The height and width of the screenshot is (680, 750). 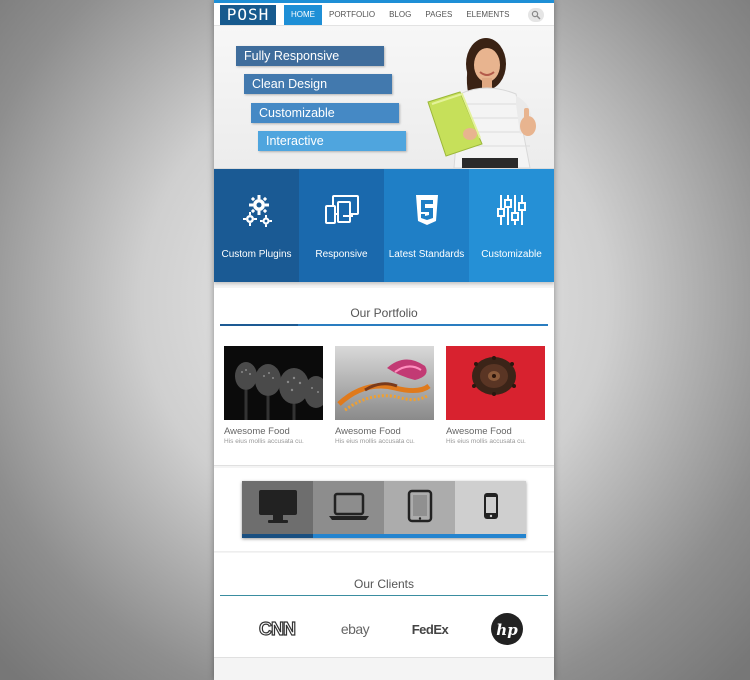 I want to click on device-switcher-section, so click(x=384, y=510).